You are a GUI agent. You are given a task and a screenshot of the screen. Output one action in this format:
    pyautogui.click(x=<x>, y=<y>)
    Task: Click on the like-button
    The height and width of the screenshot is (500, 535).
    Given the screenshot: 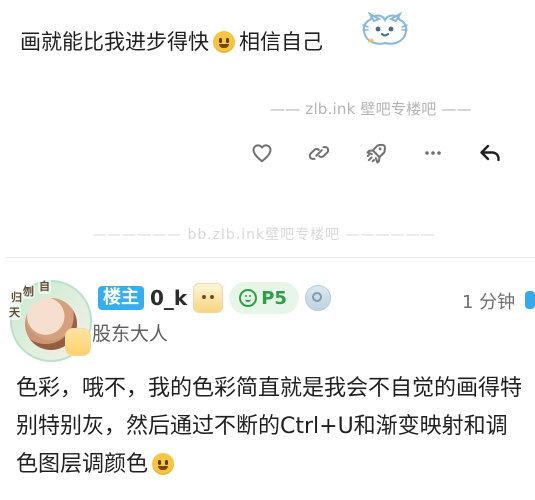 What is the action you would take?
    pyautogui.click(x=262, y=153)
    